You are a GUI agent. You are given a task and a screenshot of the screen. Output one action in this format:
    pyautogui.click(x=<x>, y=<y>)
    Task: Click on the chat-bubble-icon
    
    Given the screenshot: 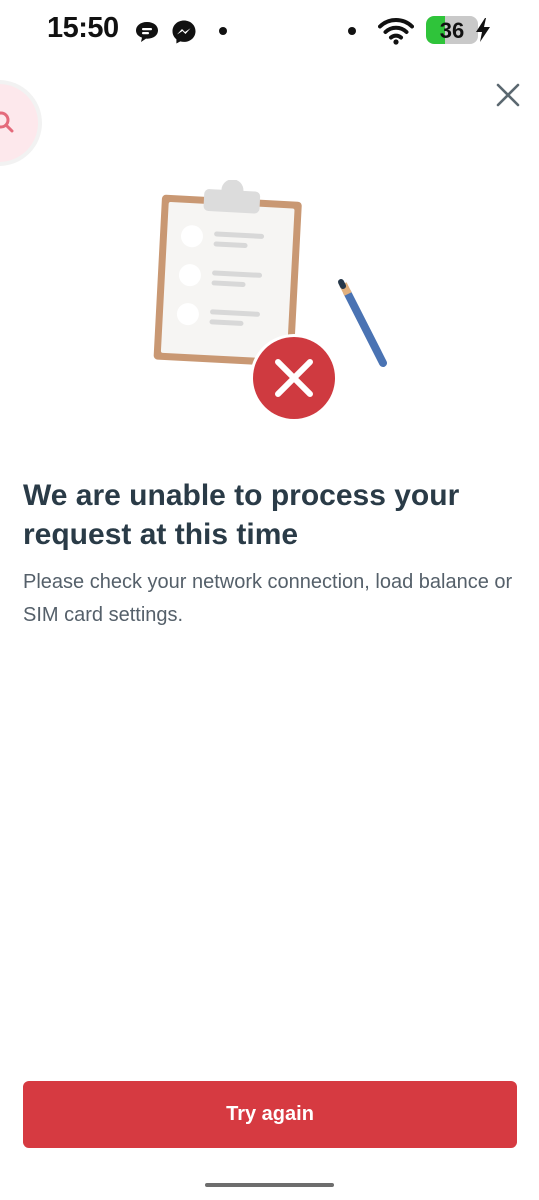 What is the action you would take?
    pyautogui.click(x=147, y=32)
    